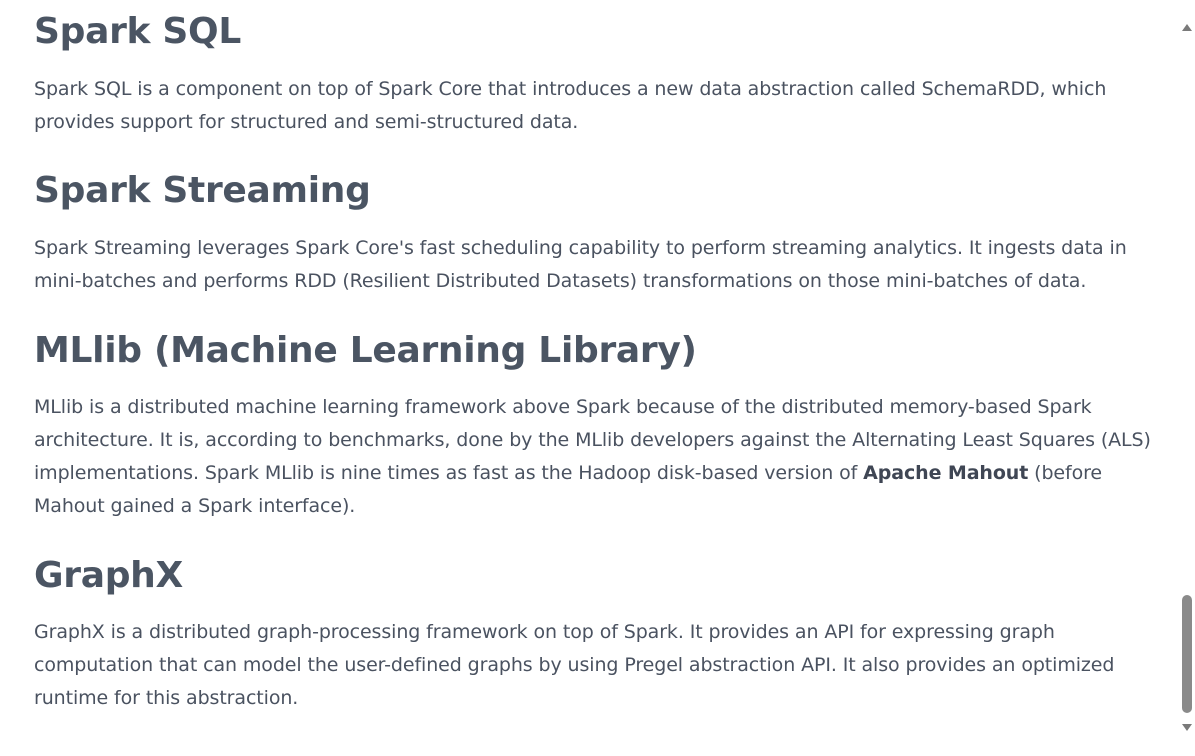  What do you see at coordinates (202, 190) in the screenshot?
I see `section-heading-spark-streaming: Spark Streaming` at bounding box center [202, 190].